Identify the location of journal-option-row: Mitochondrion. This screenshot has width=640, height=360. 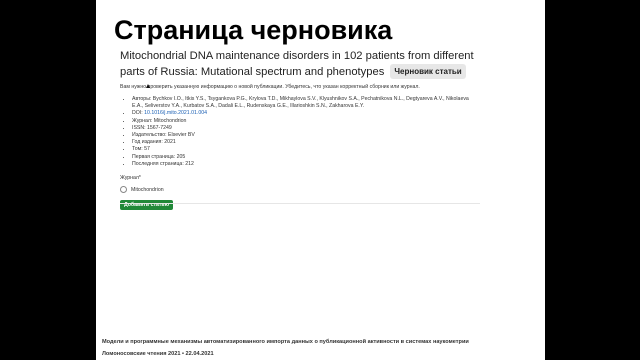
(300, 190).